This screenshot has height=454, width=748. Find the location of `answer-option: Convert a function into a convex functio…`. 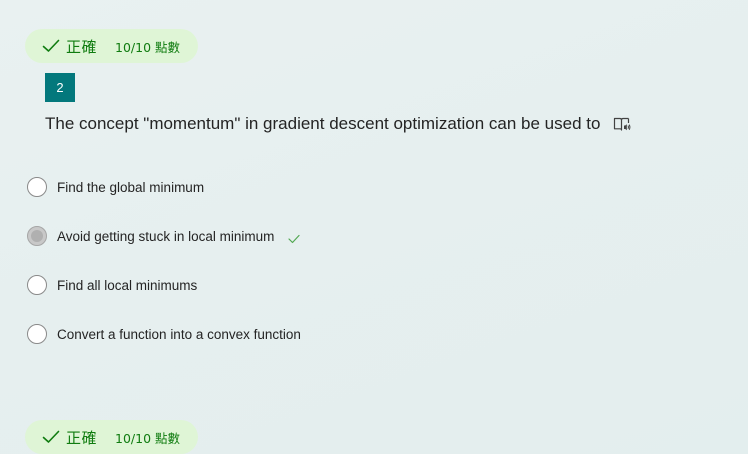

answer-option: Convert a function into a convex functio… is located at coordinates (164, 334).